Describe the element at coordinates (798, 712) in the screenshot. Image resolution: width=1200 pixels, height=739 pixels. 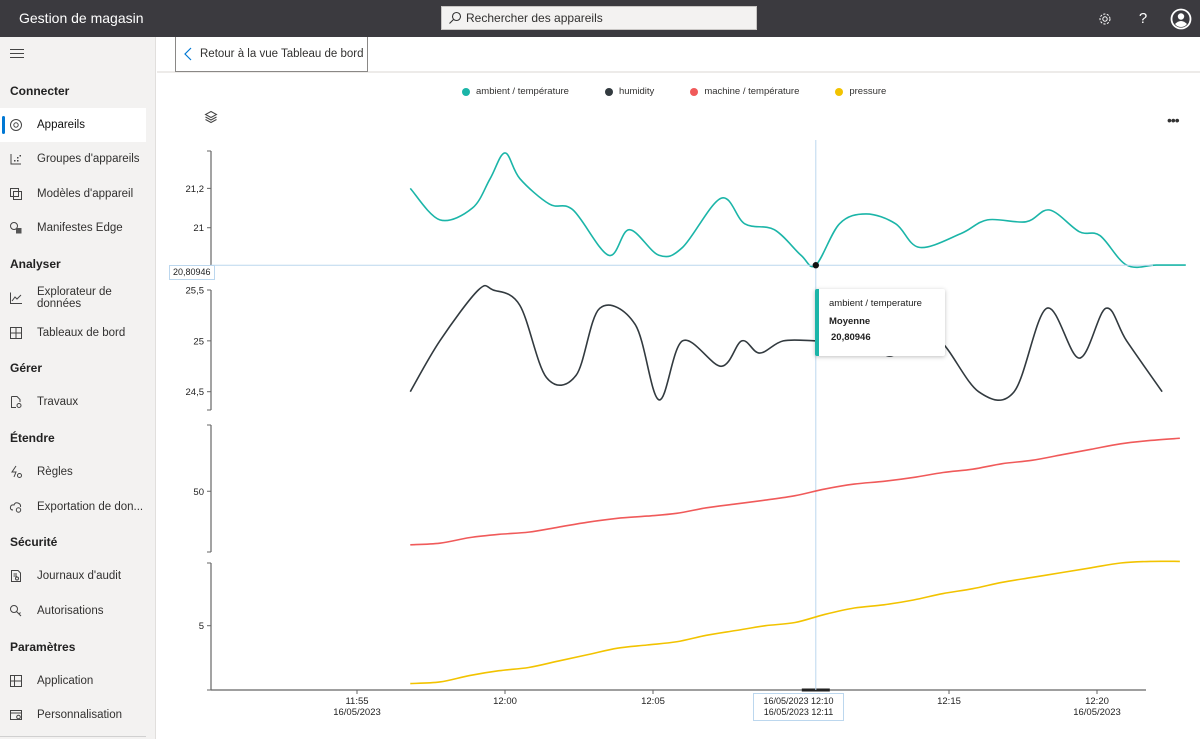
I see `hover-x-end: 16/05/2023 12:11` at that location.